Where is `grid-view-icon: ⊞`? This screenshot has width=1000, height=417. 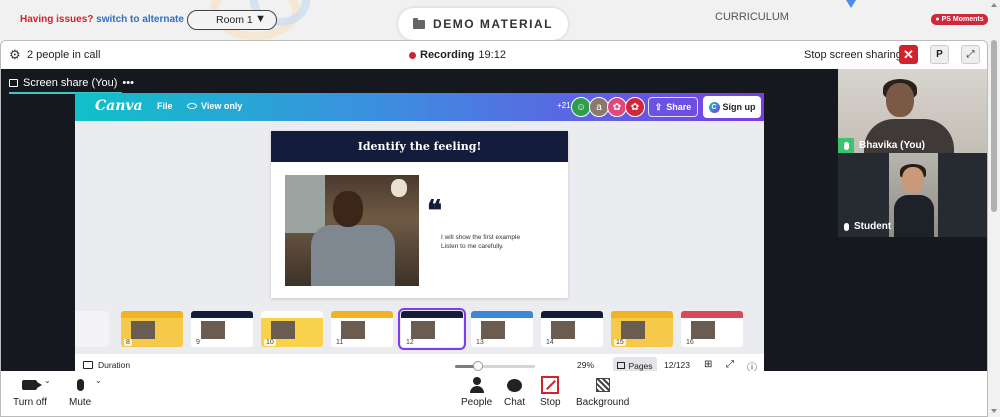
grid-view-icon: ⊞ is located at coordinates (708, 364).